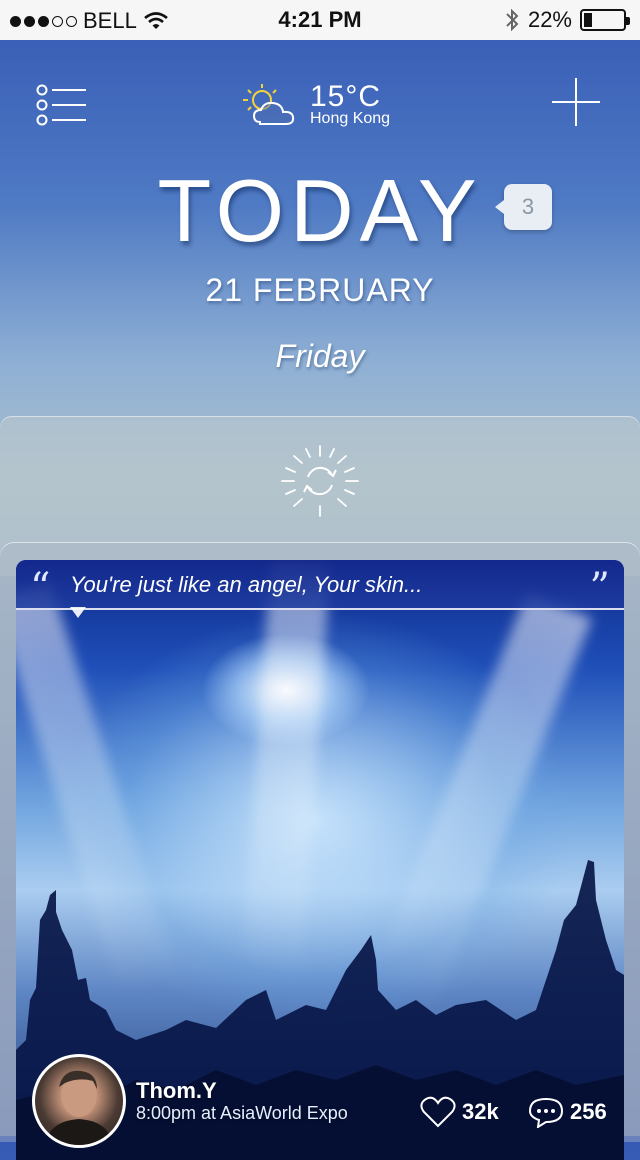 The height and width of the screenshot is (1160, 640). Describe the element at coordinates (588, 1111) in the screenshot. I see `comments-count: 256` at that location.